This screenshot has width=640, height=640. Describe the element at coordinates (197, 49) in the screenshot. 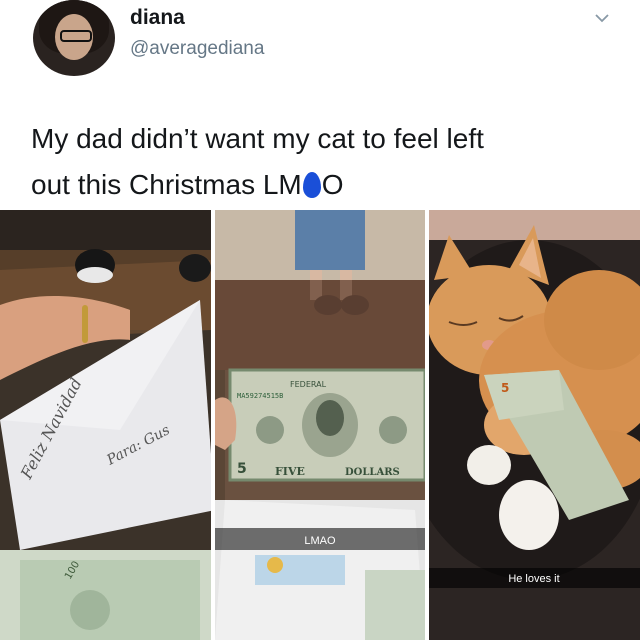

I see `user-handle: @averagediana` at that location.